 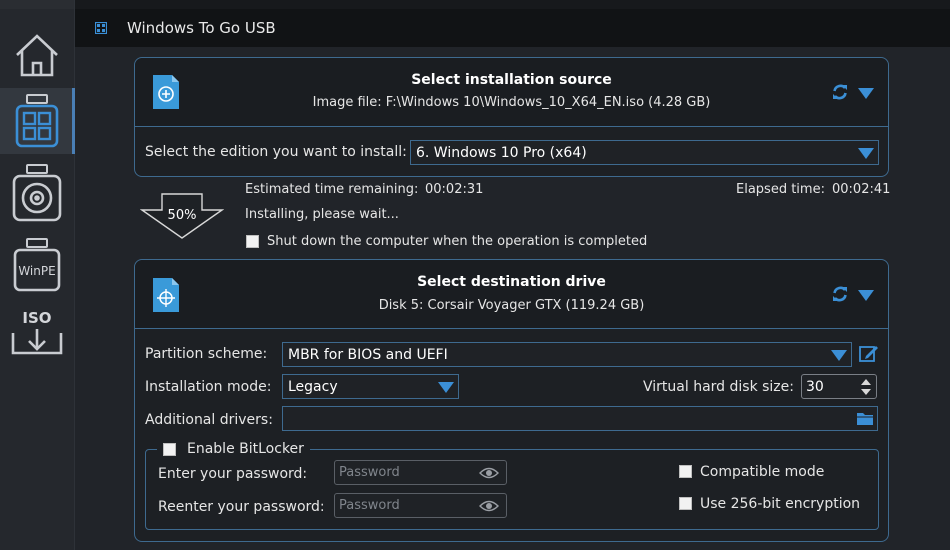 I want to click on home-icon, so click(x=37, y=55).